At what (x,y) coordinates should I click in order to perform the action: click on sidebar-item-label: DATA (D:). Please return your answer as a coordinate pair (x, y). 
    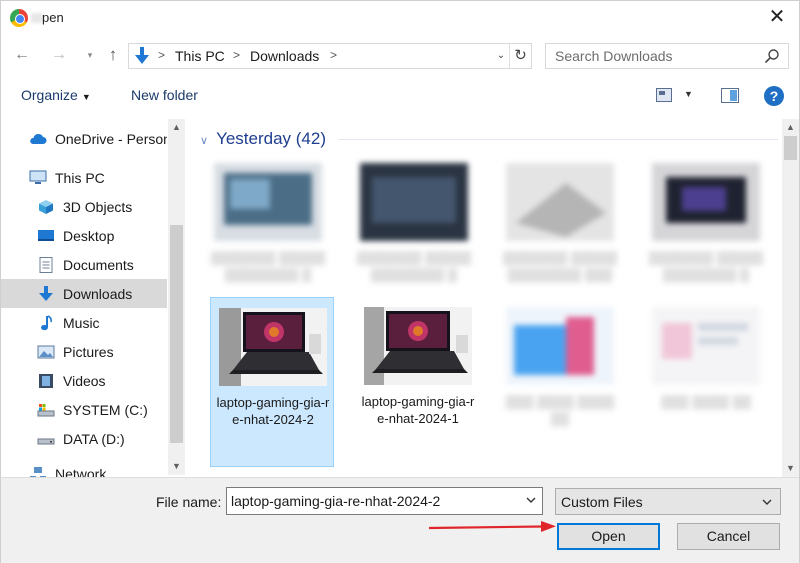
    Looking at the image, I should click on (94, 438).